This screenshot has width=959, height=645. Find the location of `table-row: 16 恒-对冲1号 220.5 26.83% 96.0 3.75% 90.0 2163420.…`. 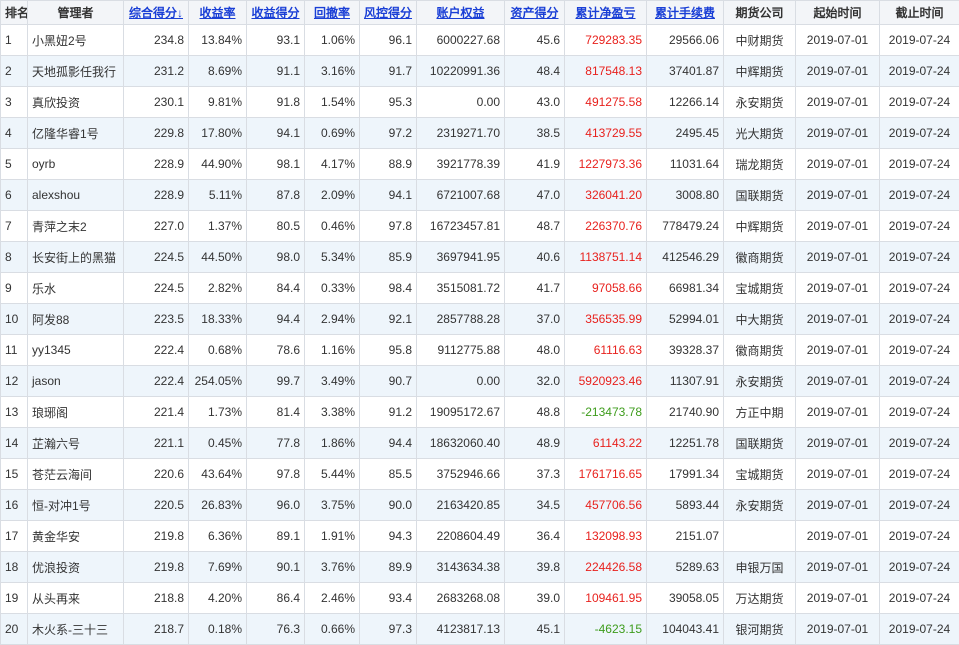

table-row: 16 恒-对冲1号 220.5 26.83% 96.0 3.75% 90.0 2163420.… is located at coordinates (479, 505).